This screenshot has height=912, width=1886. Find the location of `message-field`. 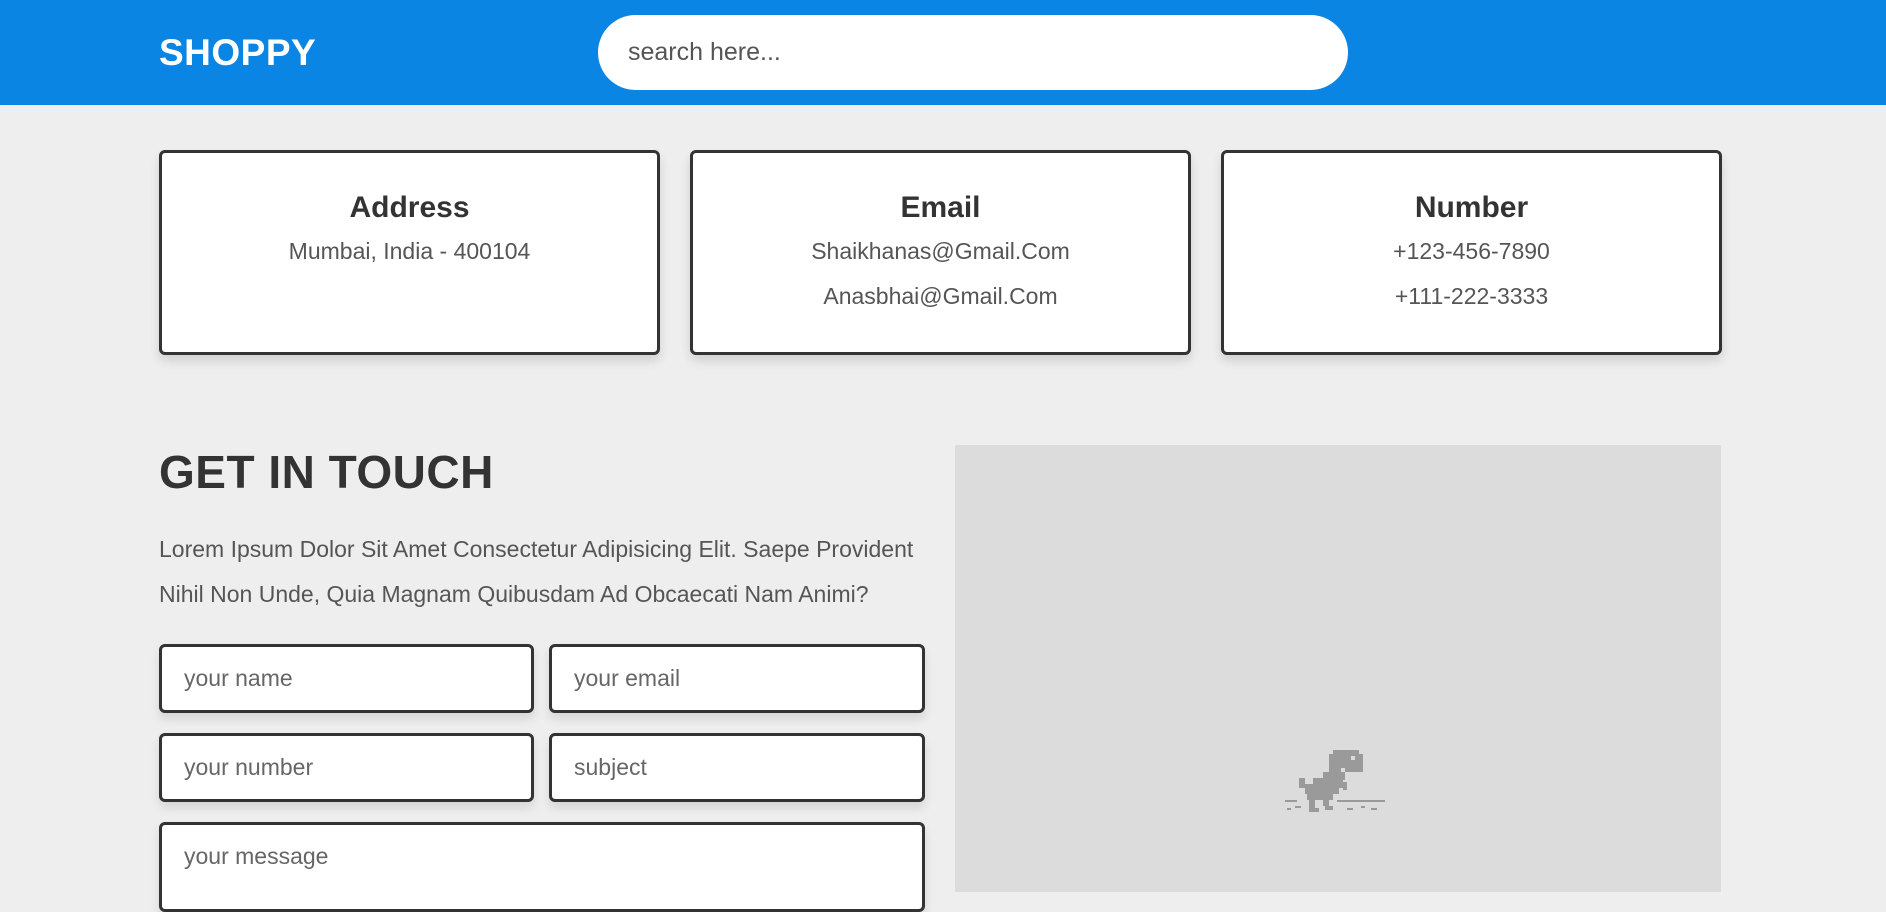

message-field is located at coordinates (542, 867).